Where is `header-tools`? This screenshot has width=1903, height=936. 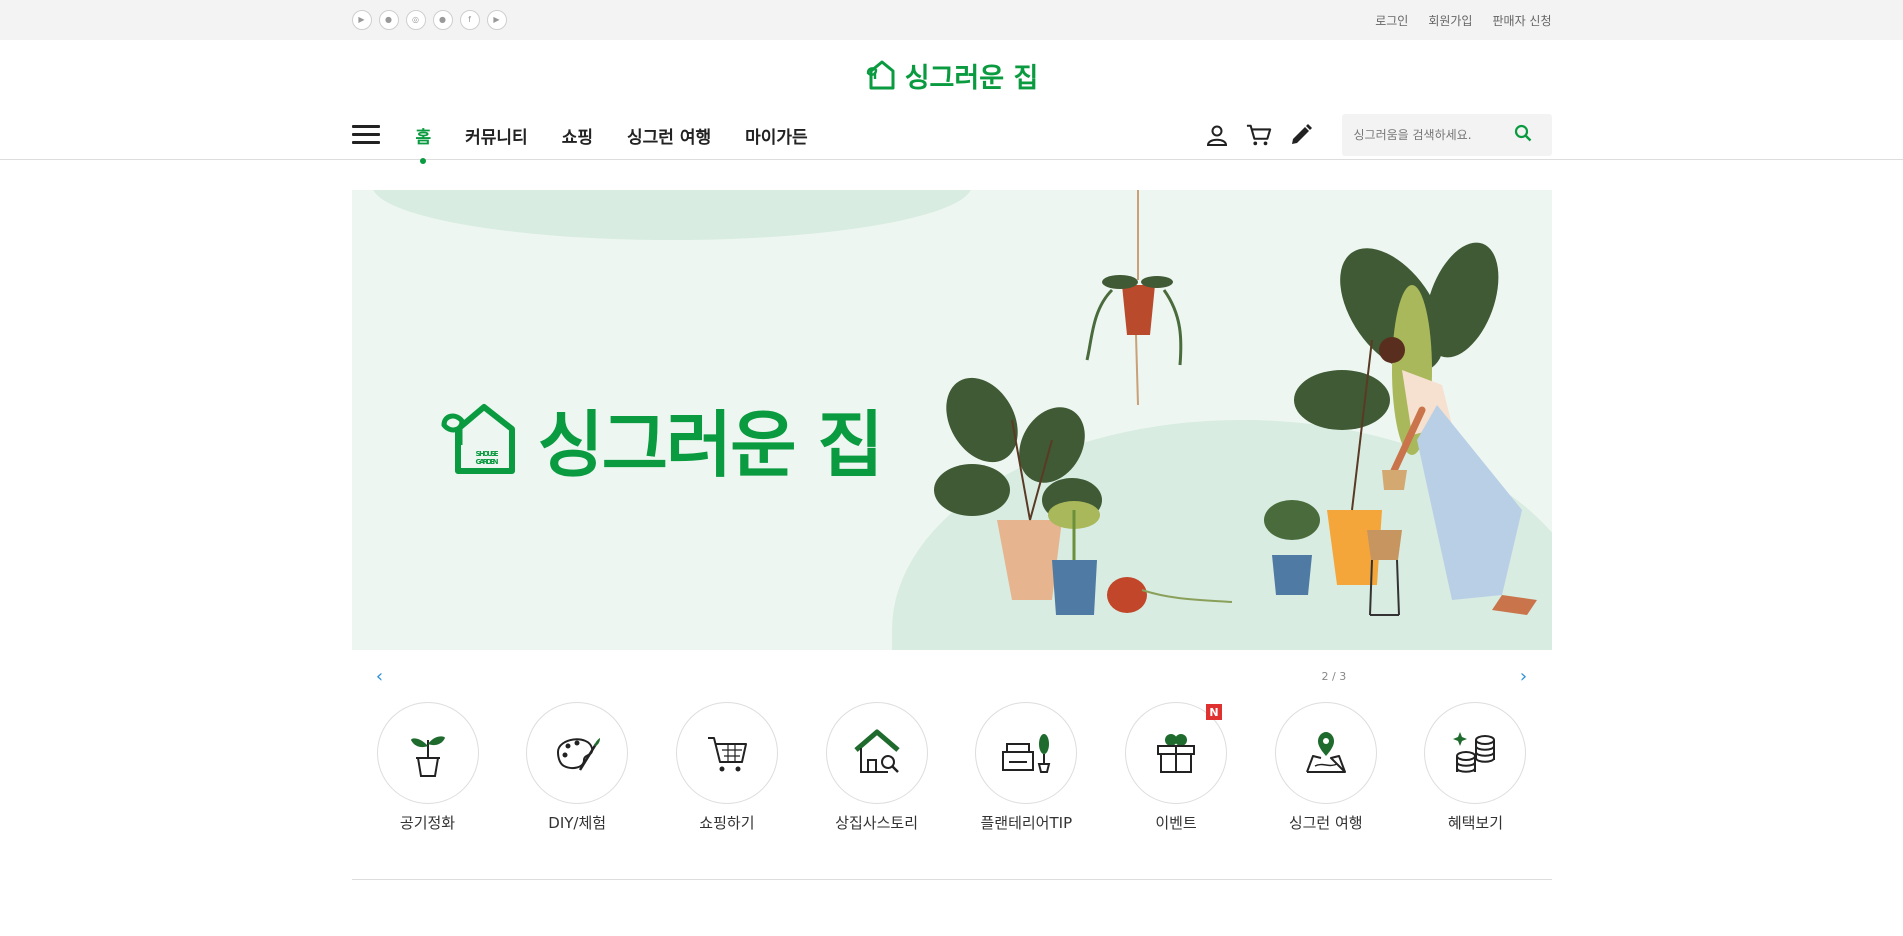
header-tools is located at coordinates (1378, 135).